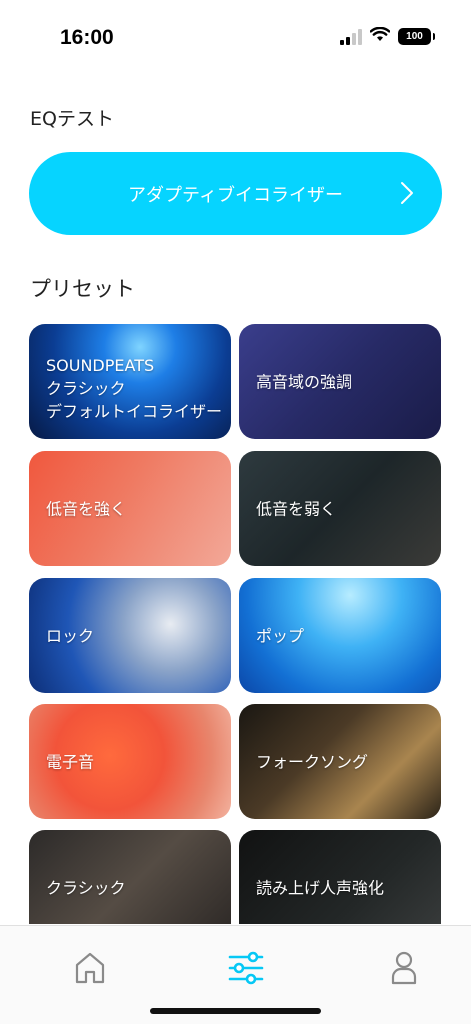 This screenshot has width=471, height=1024. What do you see at coordinates (304, 381) in the screenshot?
I see `preset-label: 高音域の強調` at bounding box center [304, 381].